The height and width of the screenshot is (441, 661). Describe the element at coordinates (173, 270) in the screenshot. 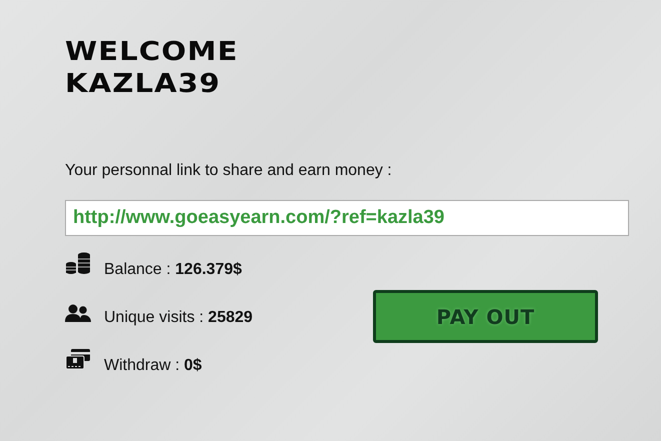

I see `stat-text: Balance : 126.379$` at that location.